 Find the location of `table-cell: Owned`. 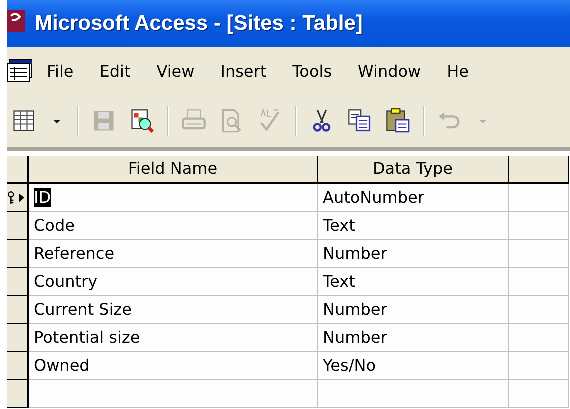

table-cell: Owned is located at coordinates (173, 366).